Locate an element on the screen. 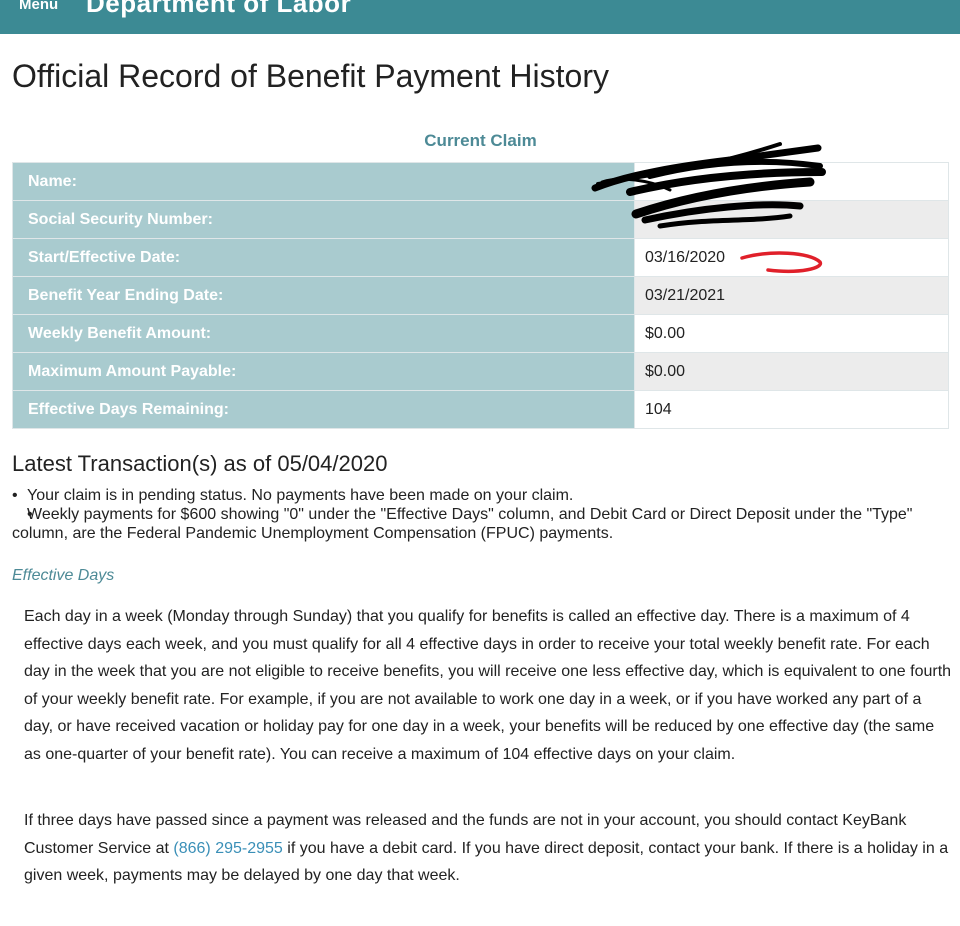 The image size is (960, 926). claim-row-max-payable: Maximum Amount Payable: $0.00 is located at coordinates (480, 371).